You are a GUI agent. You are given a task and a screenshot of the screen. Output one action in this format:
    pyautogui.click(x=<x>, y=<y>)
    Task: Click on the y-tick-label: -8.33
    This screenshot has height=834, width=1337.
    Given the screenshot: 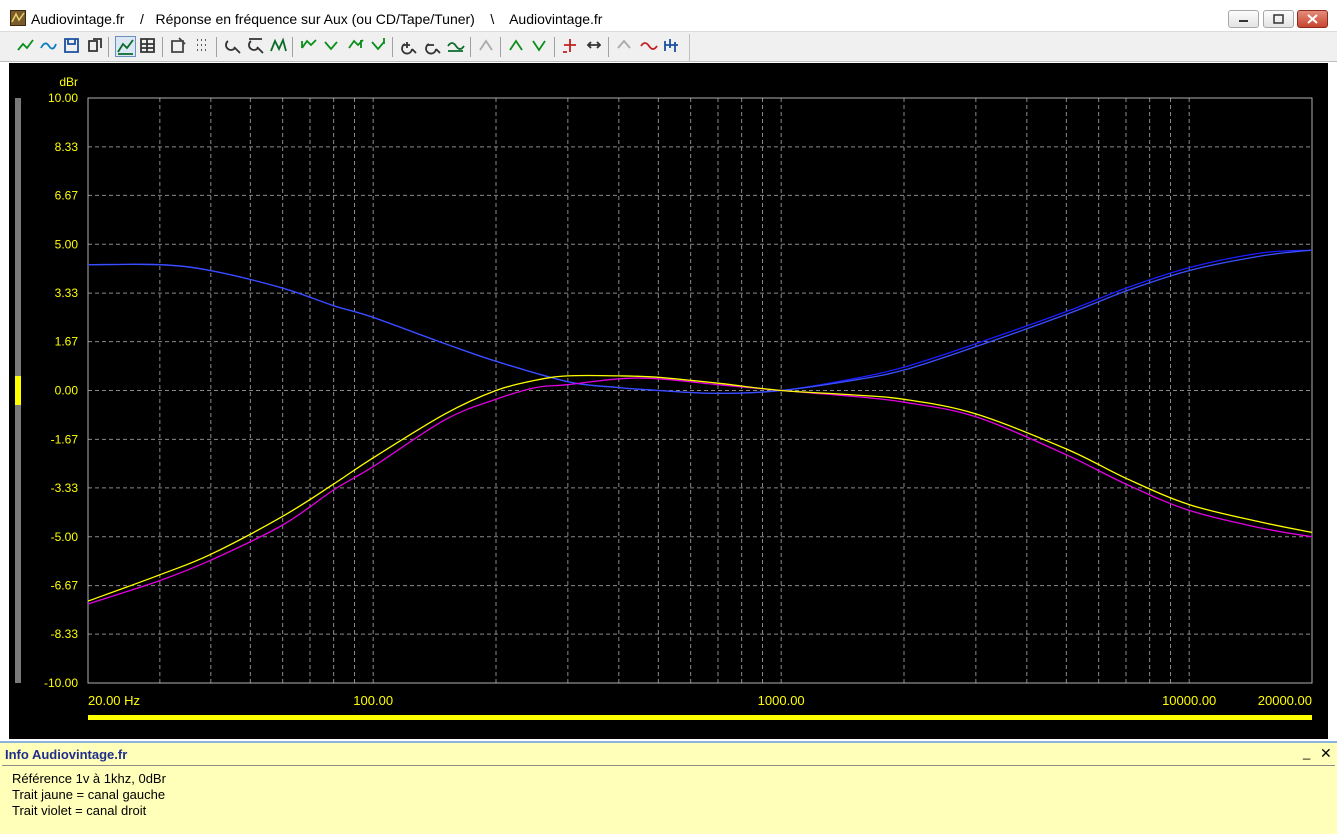 What is the action you would take?
    pyautogui.click(x=65, y=634)
    